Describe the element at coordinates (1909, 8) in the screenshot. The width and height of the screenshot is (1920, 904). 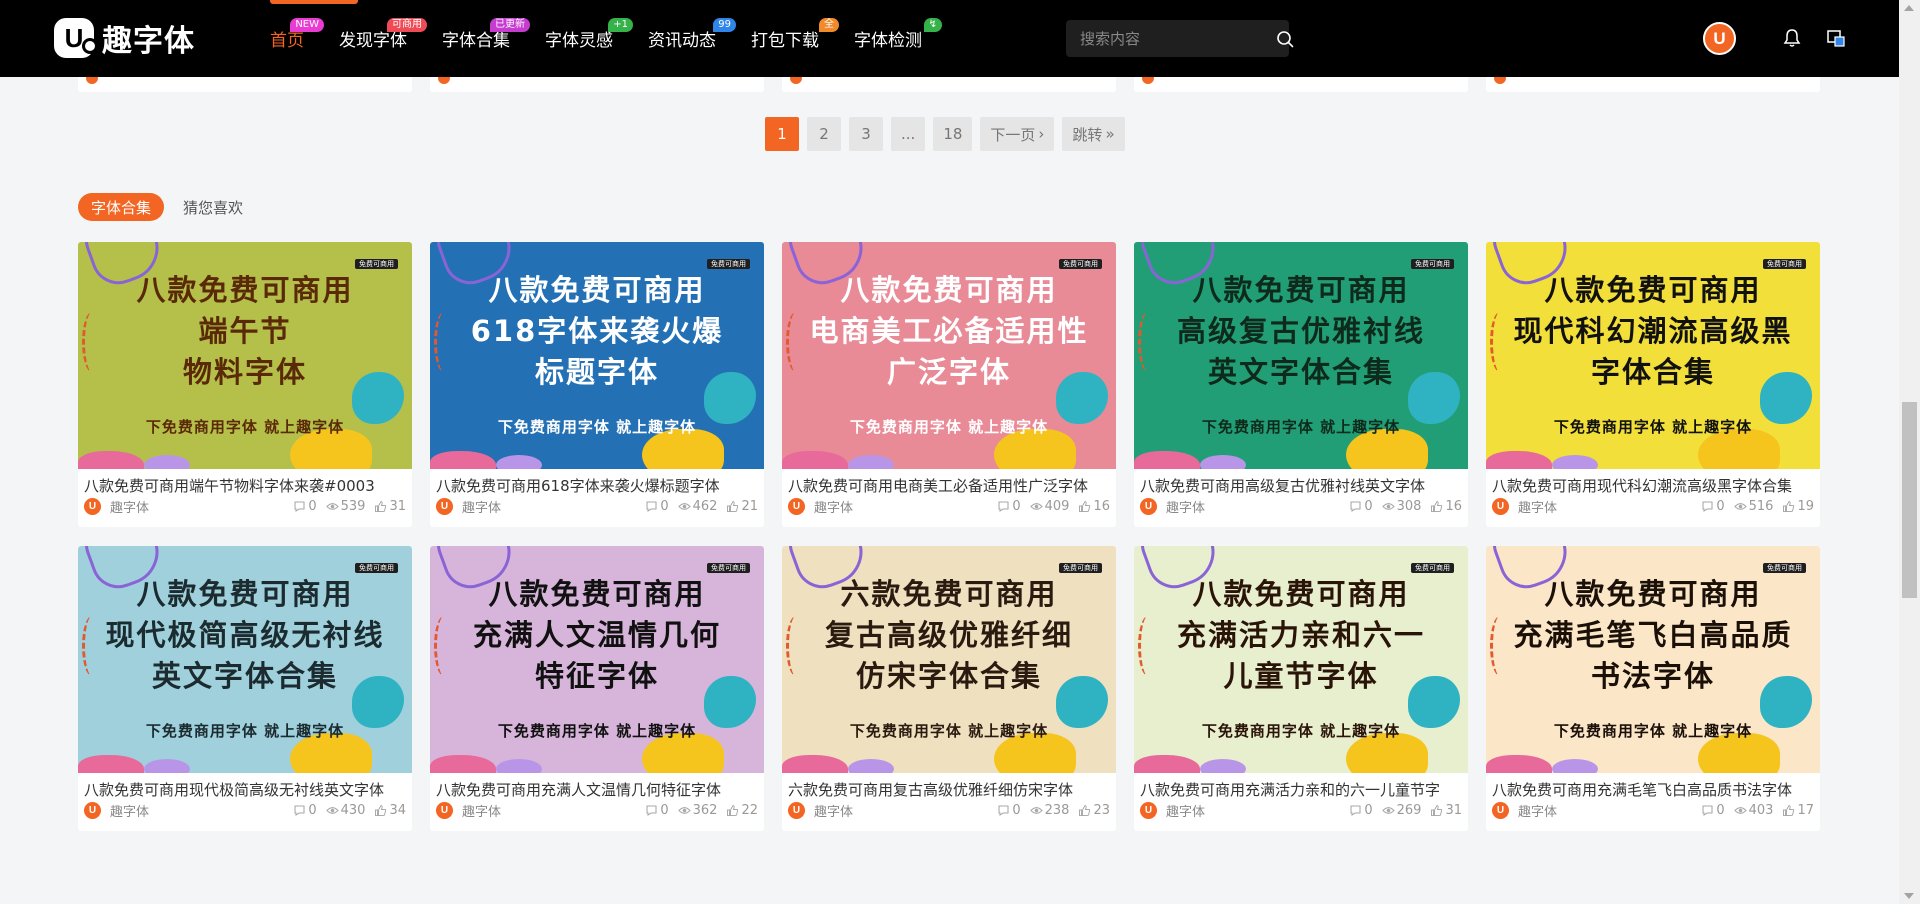
I see `scroll-up-arrow` at that location.